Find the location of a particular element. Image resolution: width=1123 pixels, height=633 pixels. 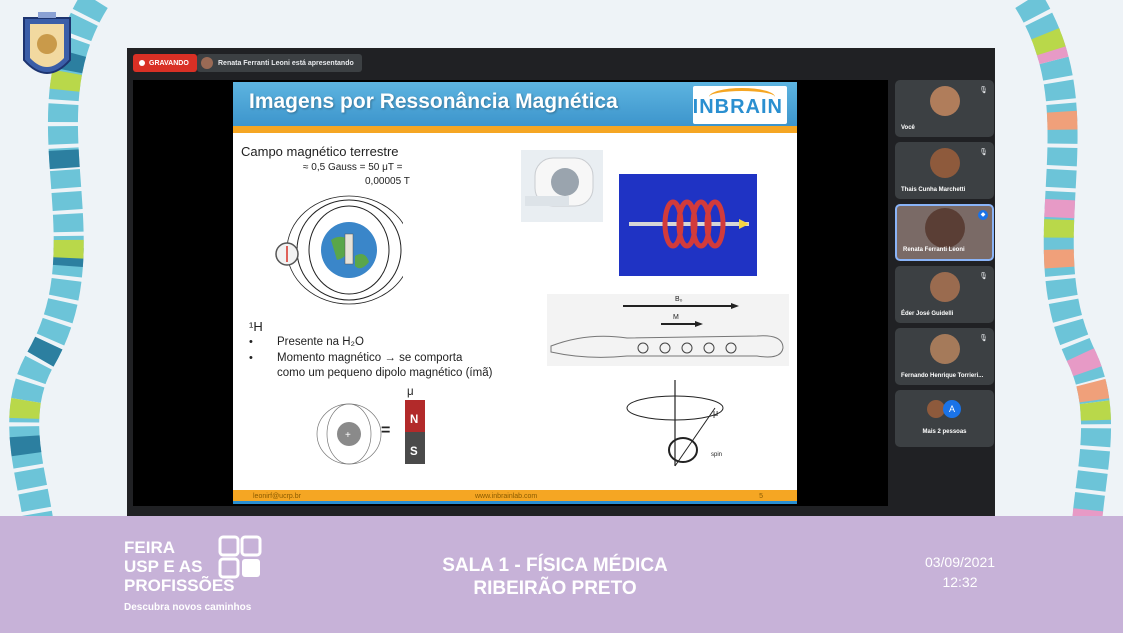

feira-grid-logo-icon is located at coordinates (240, 557).